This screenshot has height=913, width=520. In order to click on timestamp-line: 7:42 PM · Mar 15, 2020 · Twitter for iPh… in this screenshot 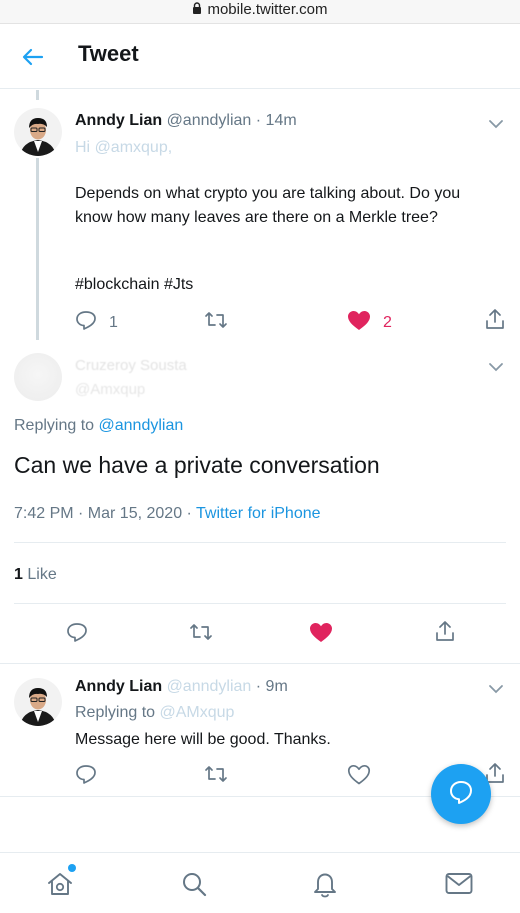, I will do `click(167, 514)`.